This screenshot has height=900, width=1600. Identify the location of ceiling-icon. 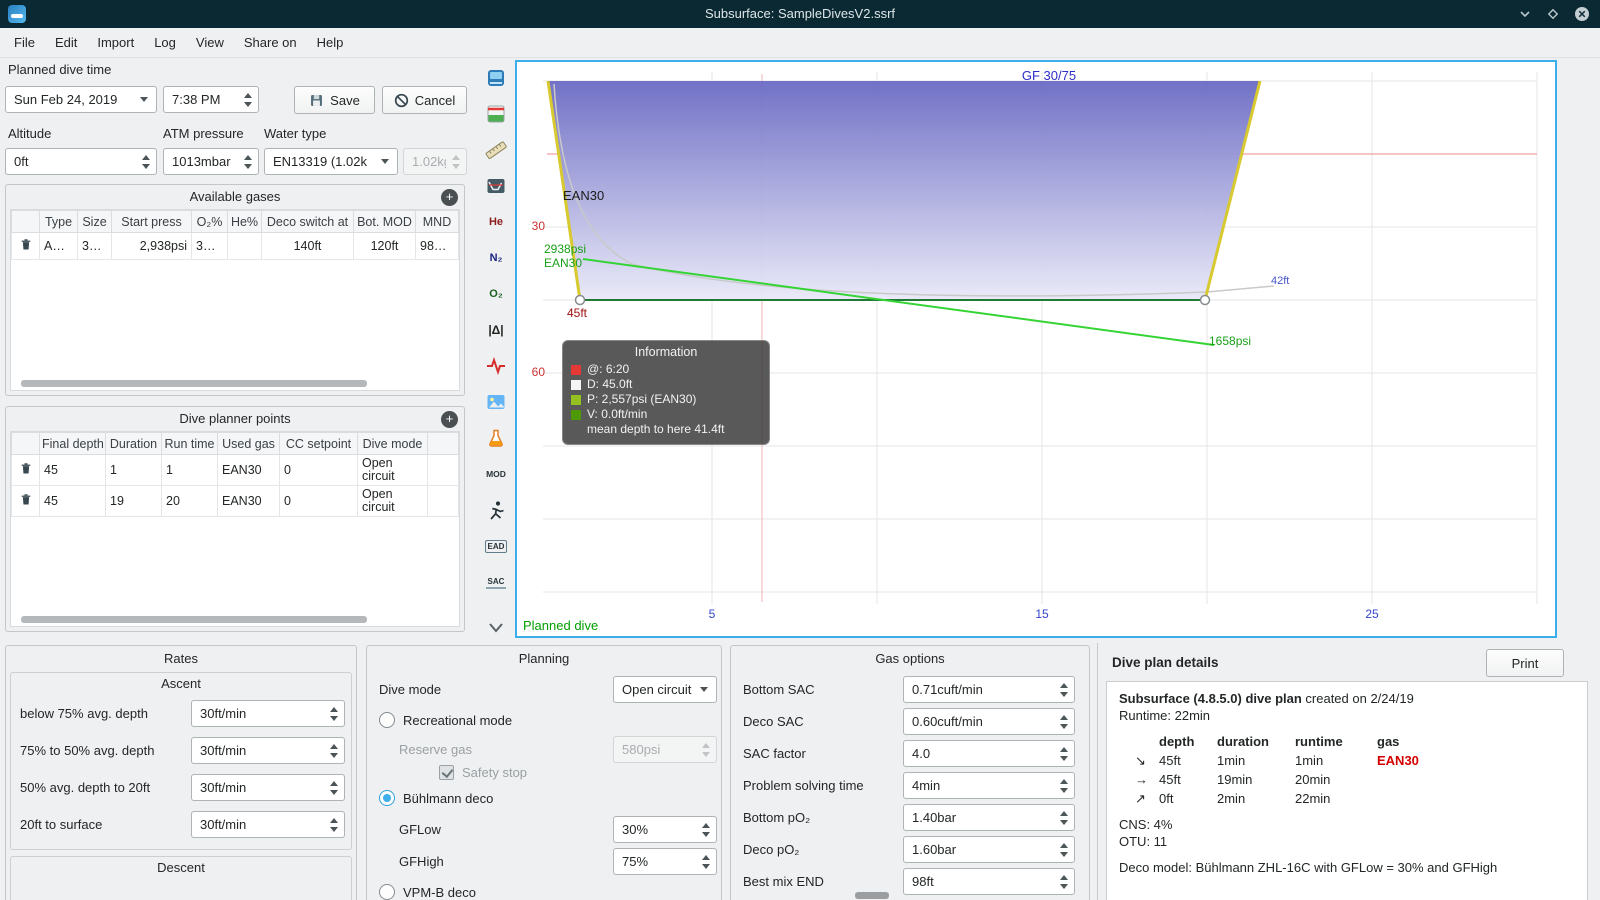
(496, 438).